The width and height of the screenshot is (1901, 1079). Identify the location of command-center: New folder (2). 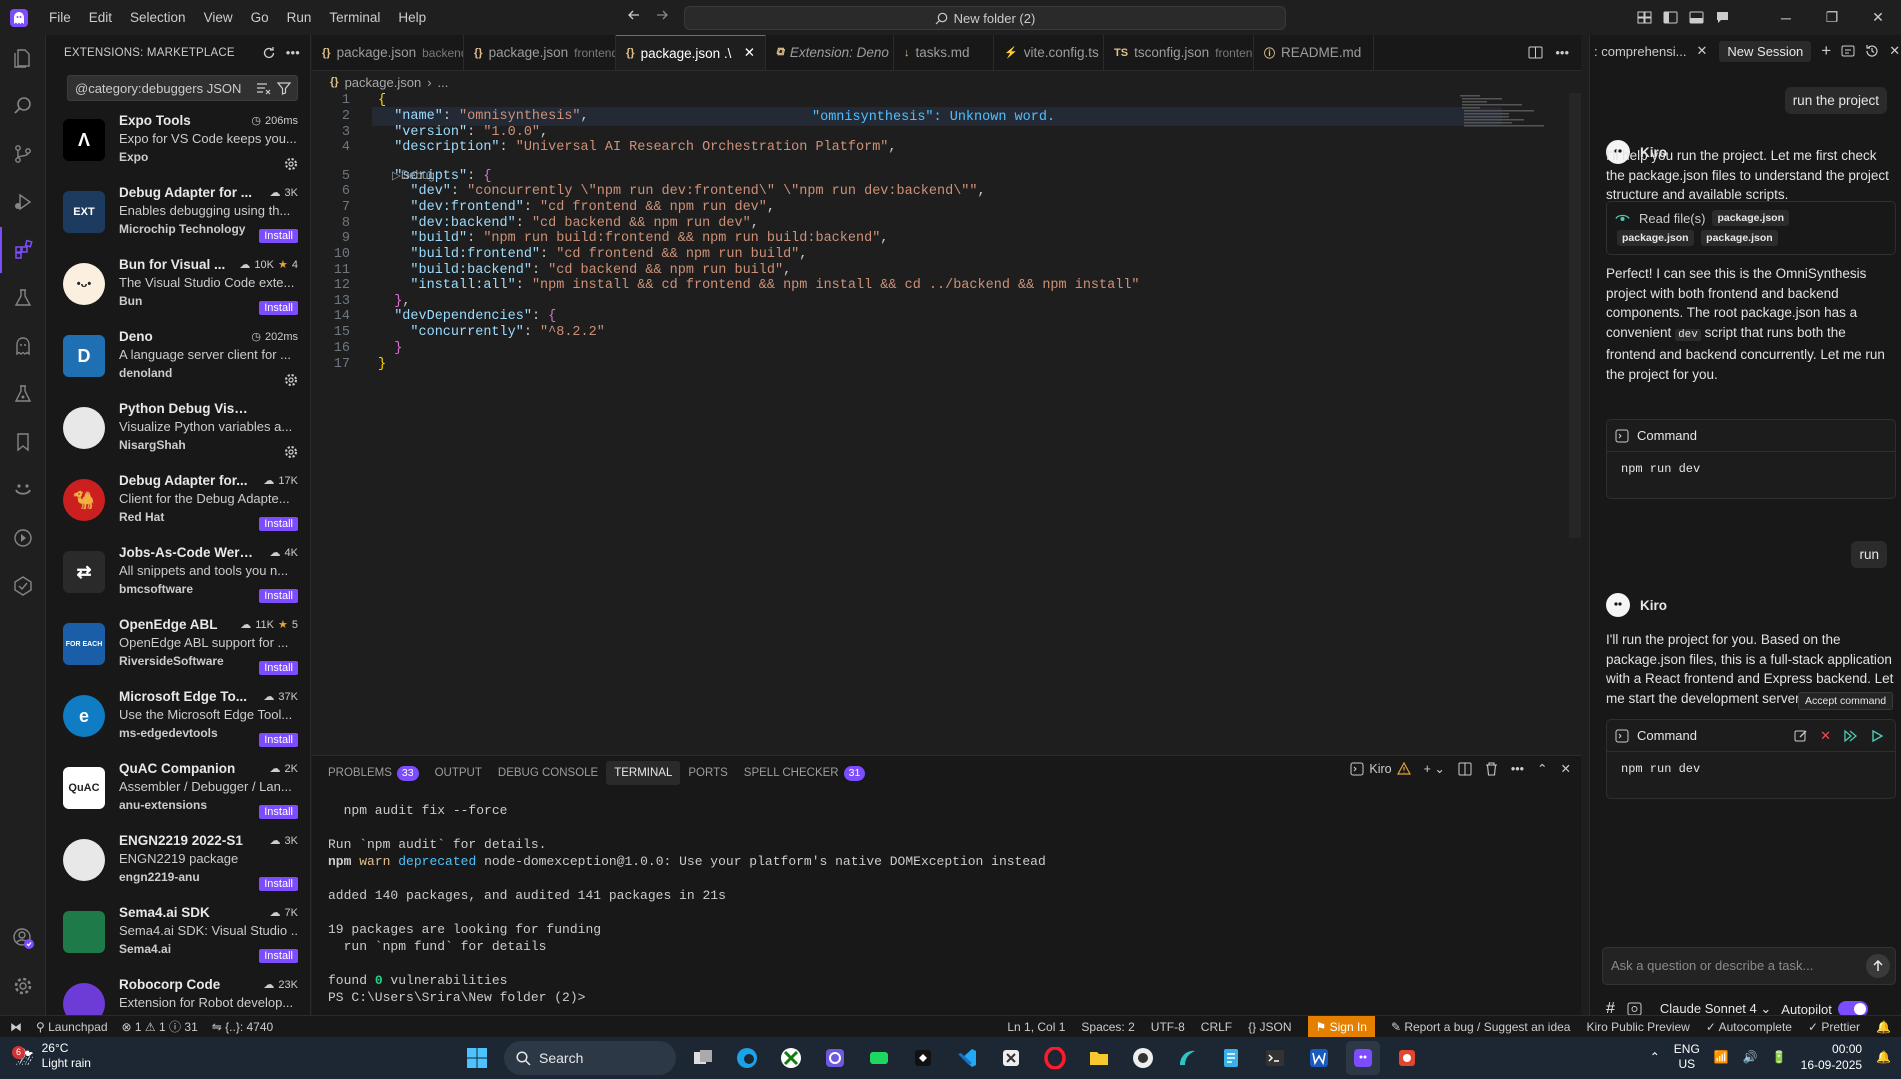
(985, 18).